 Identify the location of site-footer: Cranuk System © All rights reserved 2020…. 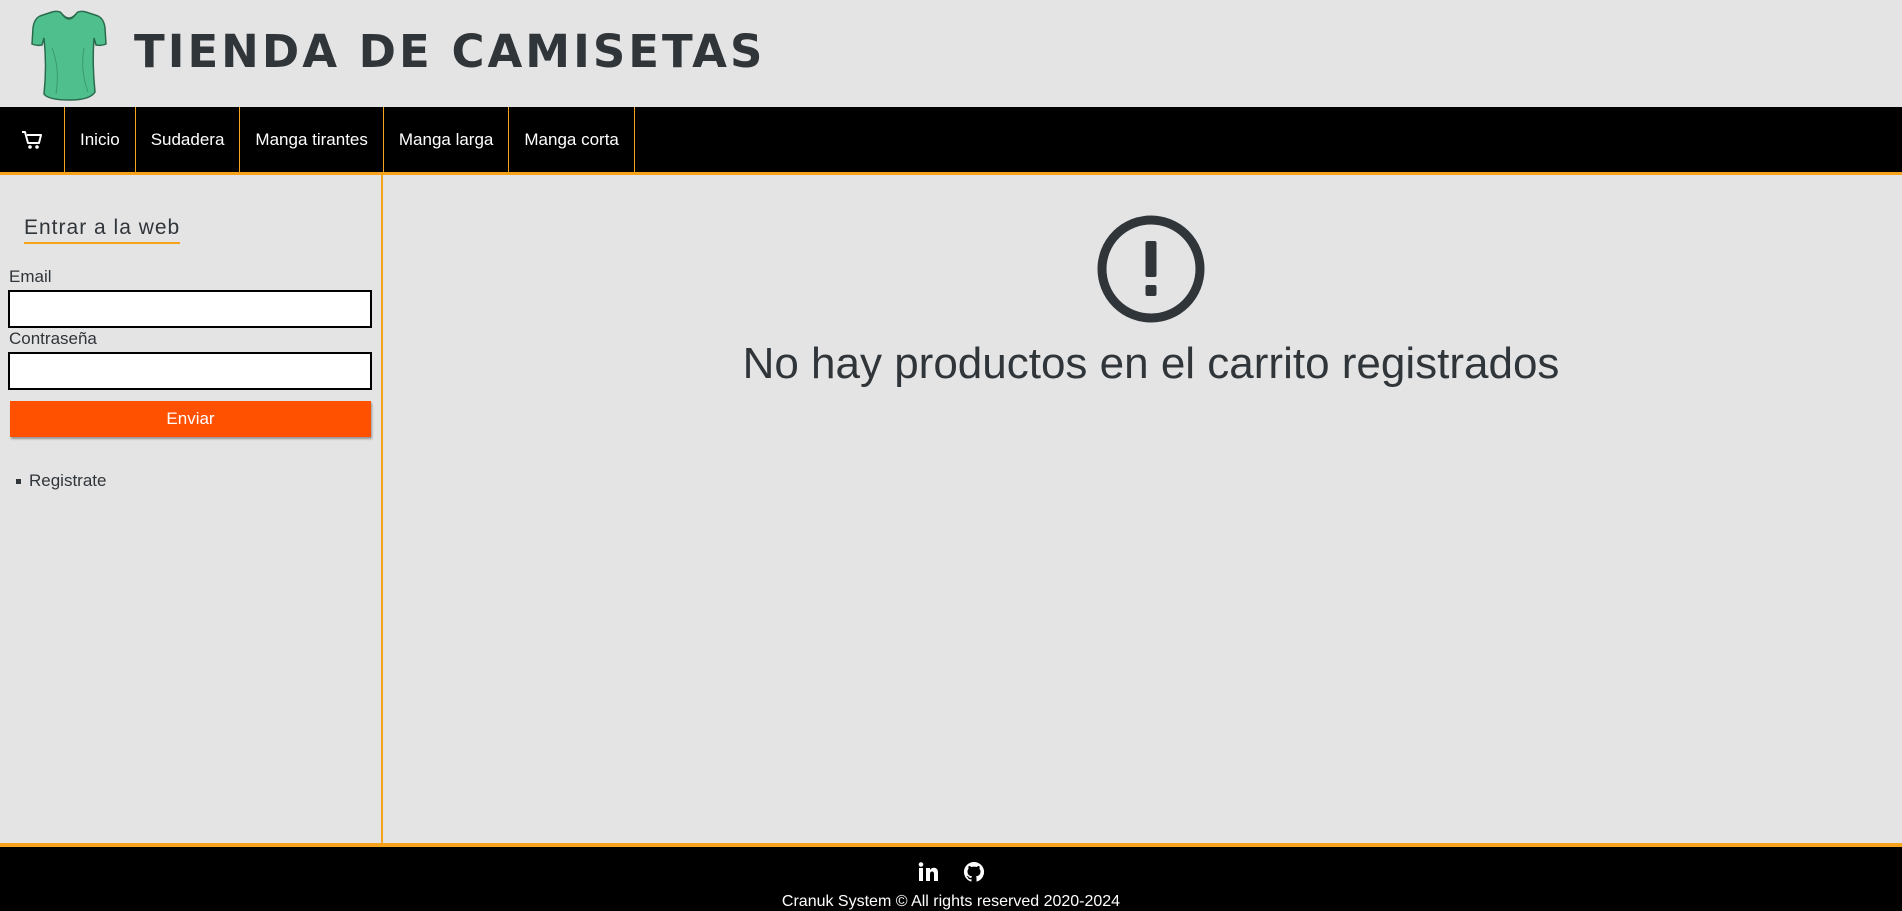
(951, 877).